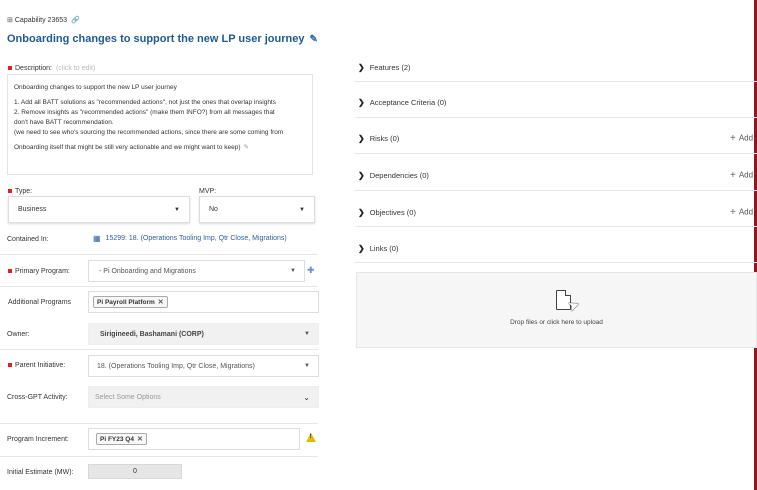 The image size is (757, 490). I want to click on contained-in-label: Contained In:, so click(28, 239).